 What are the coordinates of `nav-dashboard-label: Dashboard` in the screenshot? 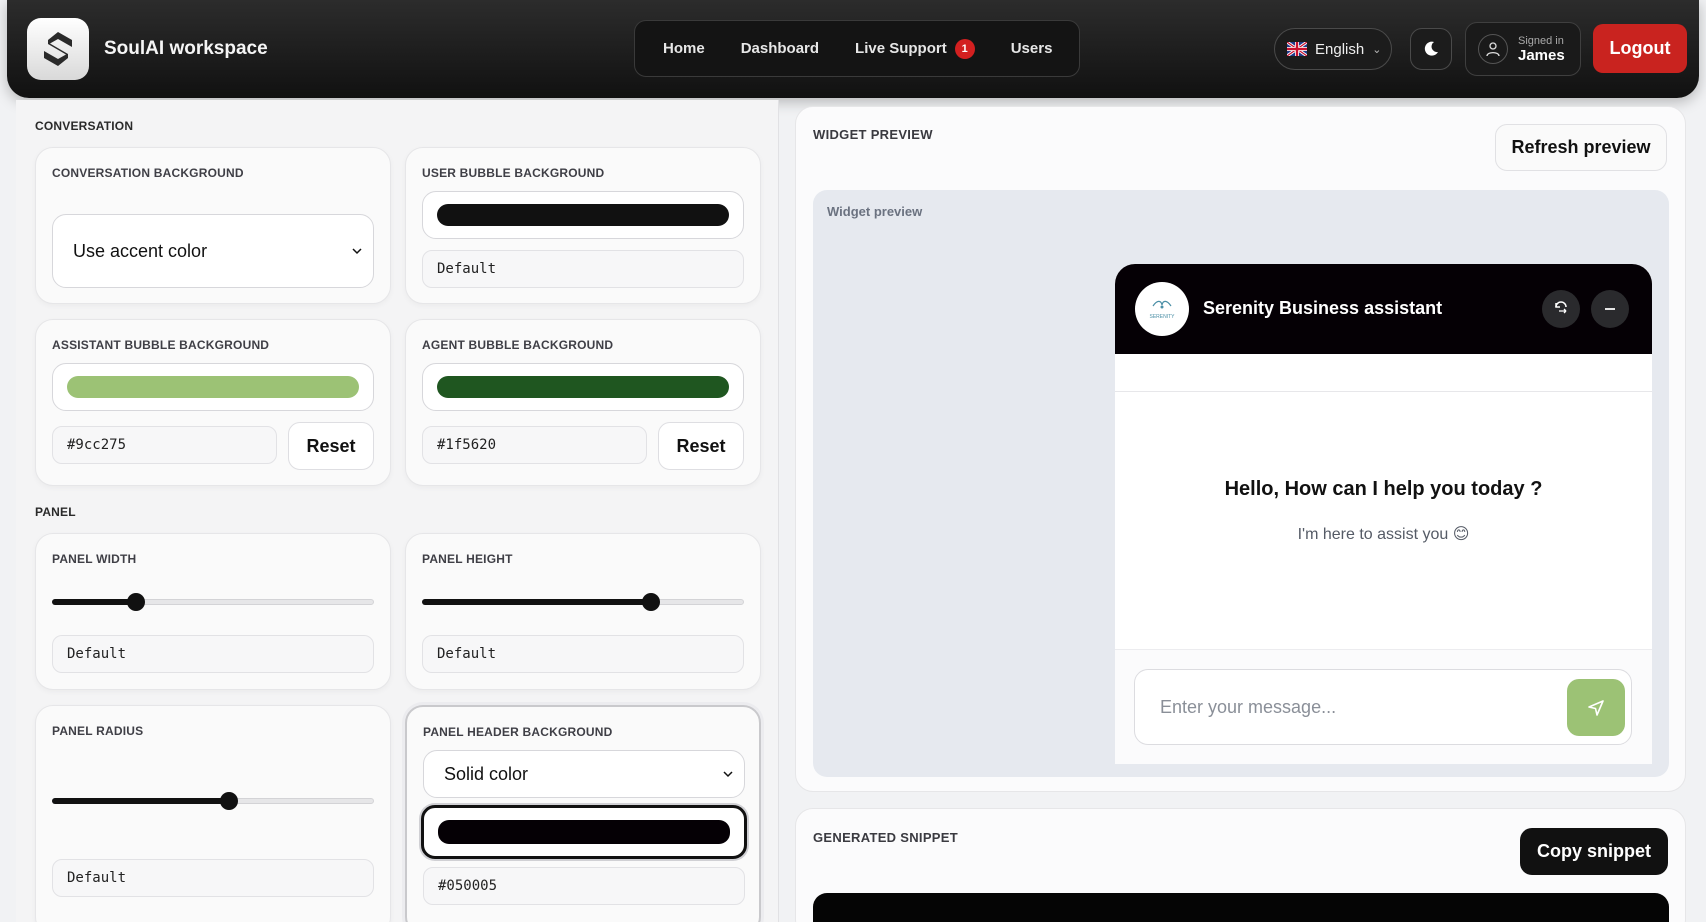 It's located at (780, 48).